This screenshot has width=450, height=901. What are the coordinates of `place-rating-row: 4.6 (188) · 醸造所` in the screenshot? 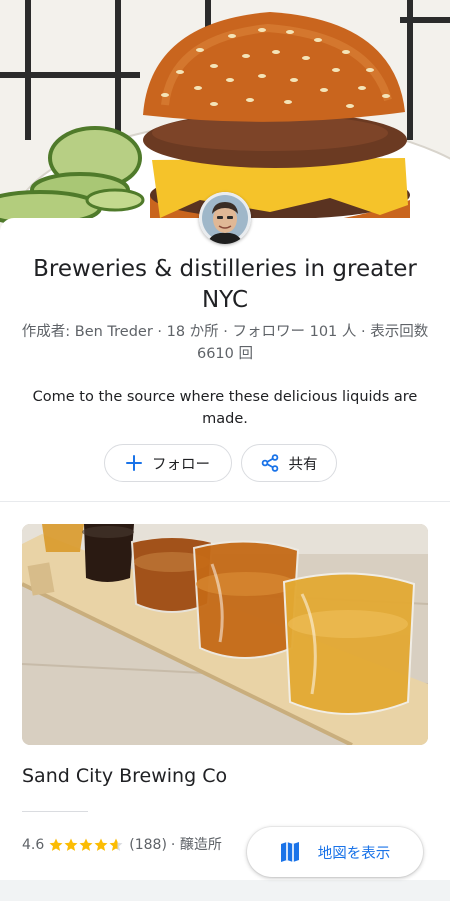 It's located at (122, 845).